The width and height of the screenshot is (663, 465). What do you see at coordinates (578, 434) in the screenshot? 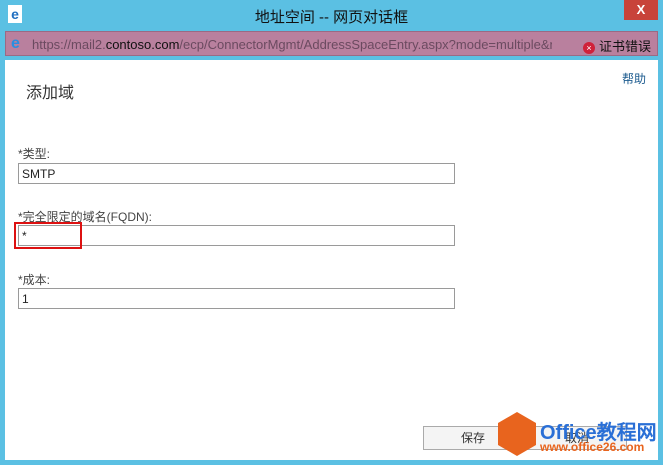
I see `watermark: Office教程网 www.office26.com` at bounding box center [578, 434].